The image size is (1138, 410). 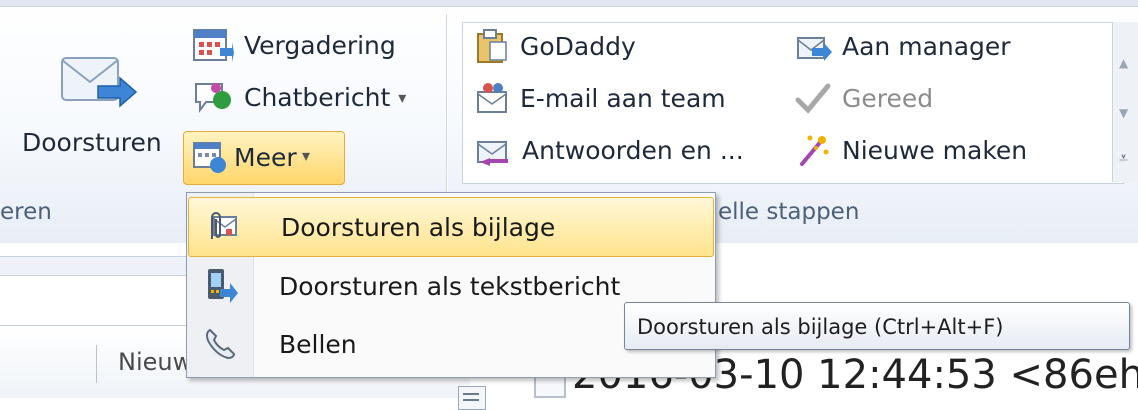 I want to click on scroll-down-arrow-icon: ▼, so click(x=1123, y=113).